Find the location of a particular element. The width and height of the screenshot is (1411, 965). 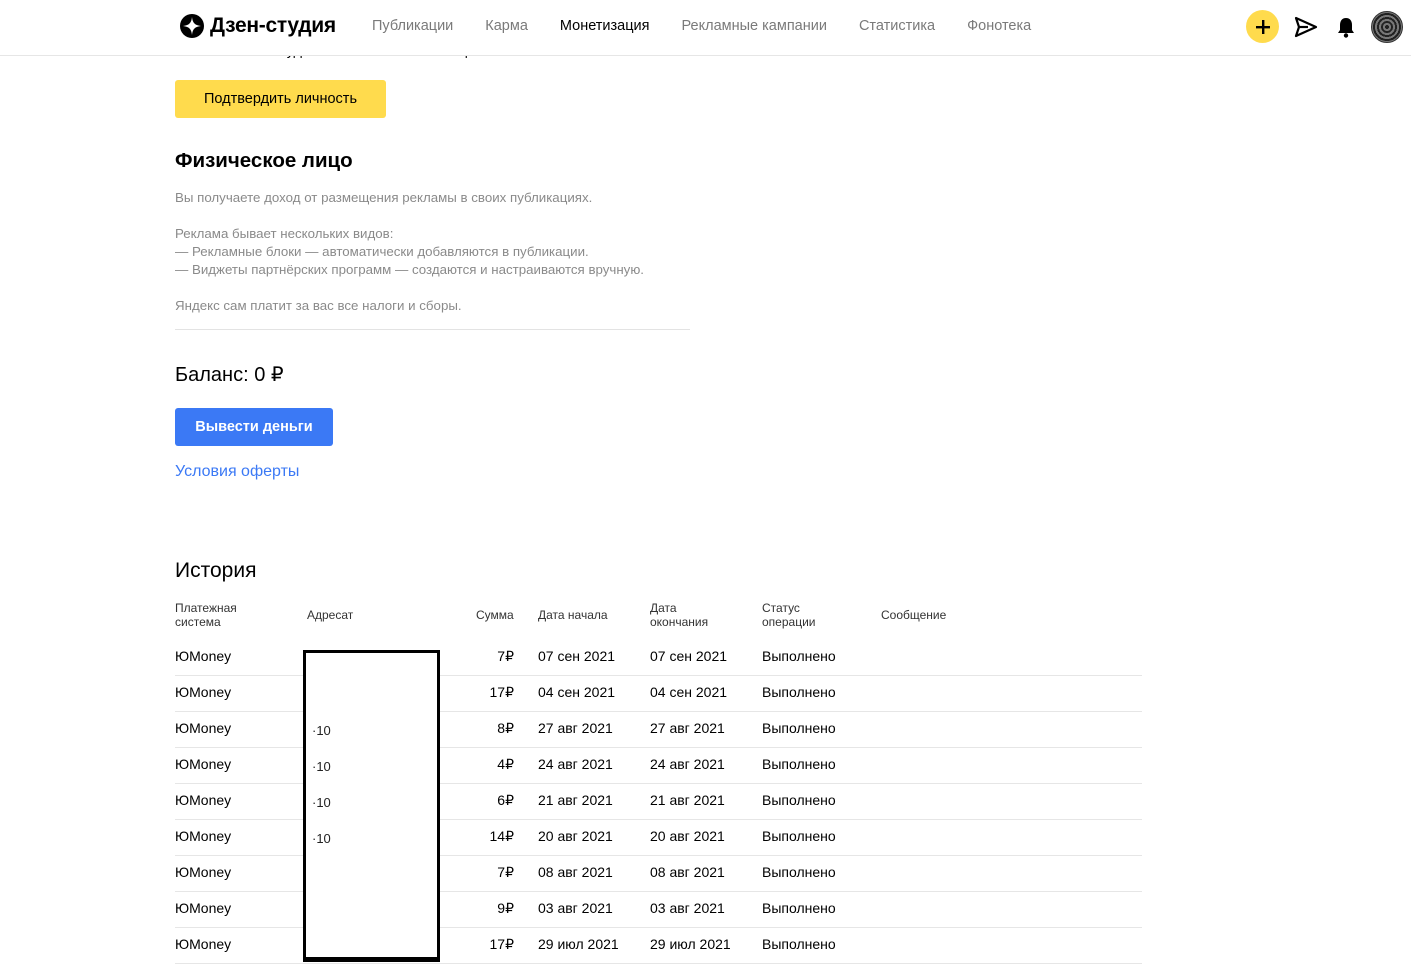

section-divider is located at coordinates (432, 329).